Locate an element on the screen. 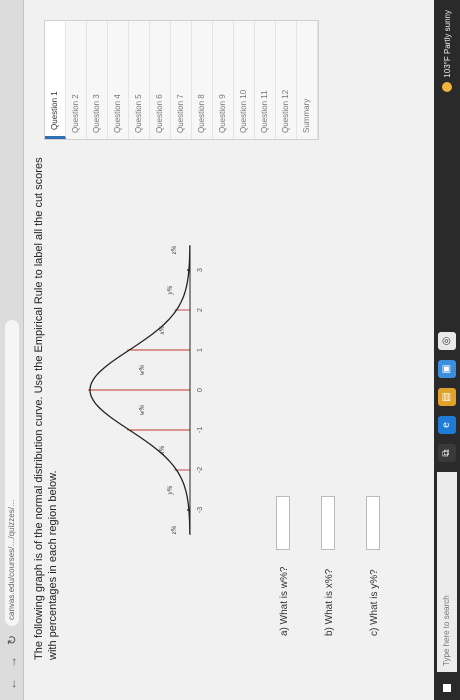 The height and width of the screenshot is (700, 460). sub-question-c: c) What is y%? is located at coordinates (374, 602).